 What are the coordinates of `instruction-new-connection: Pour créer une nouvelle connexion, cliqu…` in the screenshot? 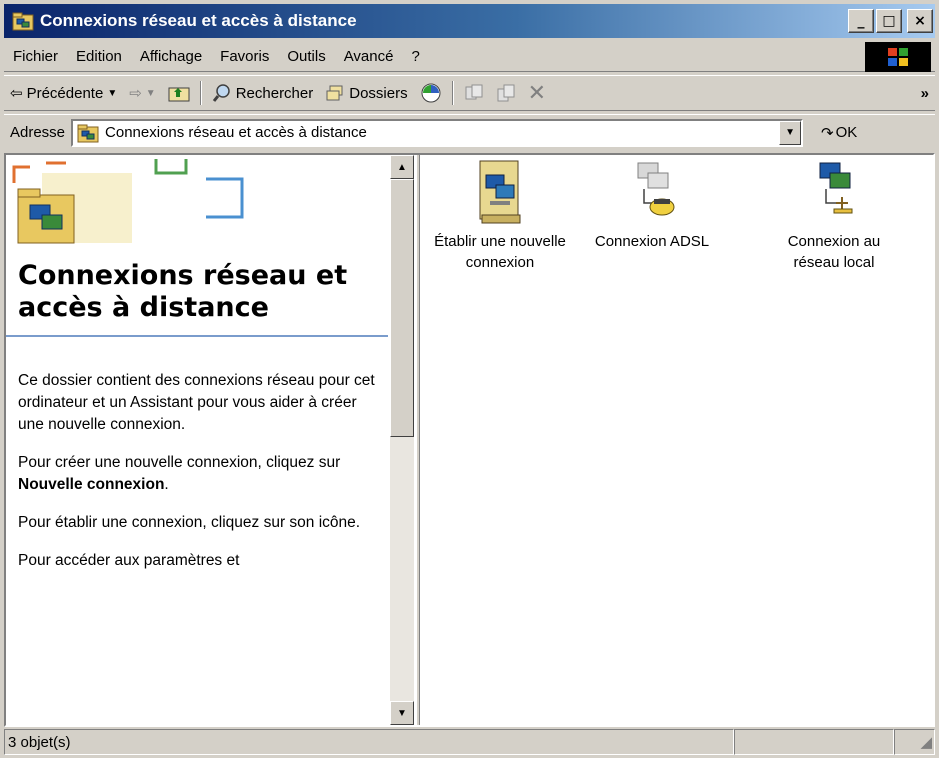 It's located at (201, 474).